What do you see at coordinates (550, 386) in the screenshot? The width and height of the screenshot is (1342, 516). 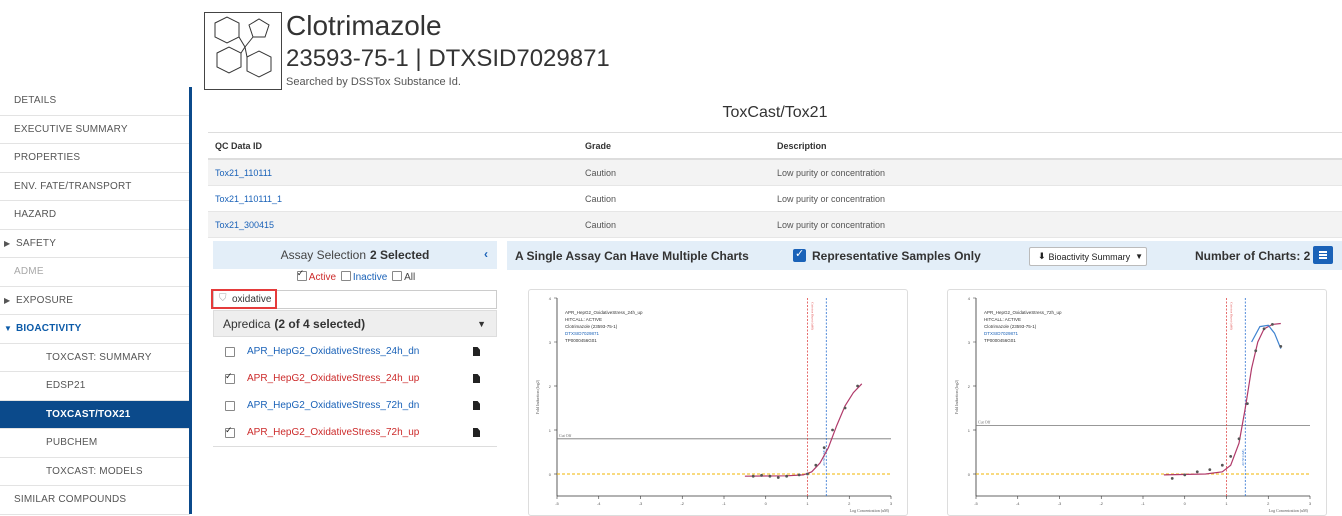 I see `y-tick-label: 2` at bounding box center [550, 386].